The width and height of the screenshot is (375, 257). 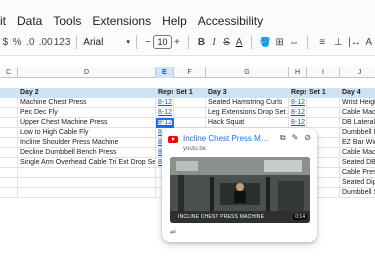 What do you see at coordinates (357, 183) in the screenshot?
I see `cell-j: Seated Dip` at bounding box center [357, 183].